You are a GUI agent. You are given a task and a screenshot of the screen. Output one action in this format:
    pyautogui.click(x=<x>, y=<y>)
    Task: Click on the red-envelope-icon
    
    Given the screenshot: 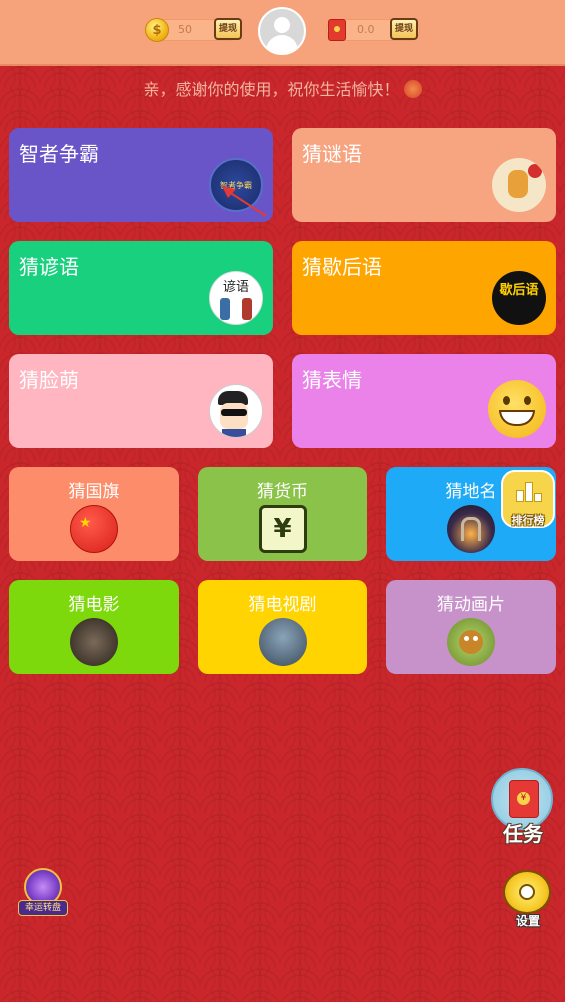 What is the action you would take?
    pyautogui.click(x=524, y=799)
    